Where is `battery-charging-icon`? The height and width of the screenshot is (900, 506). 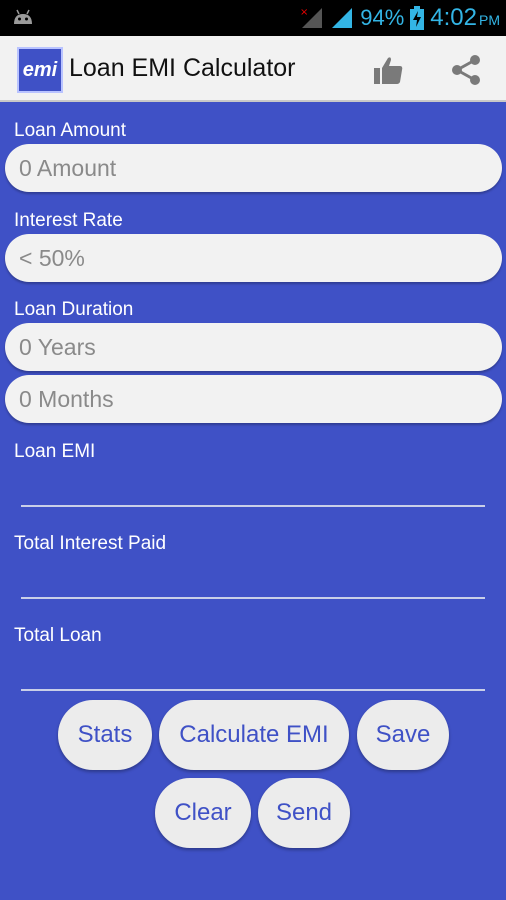 battery-charging-icon is located at coordinates (417, 18).